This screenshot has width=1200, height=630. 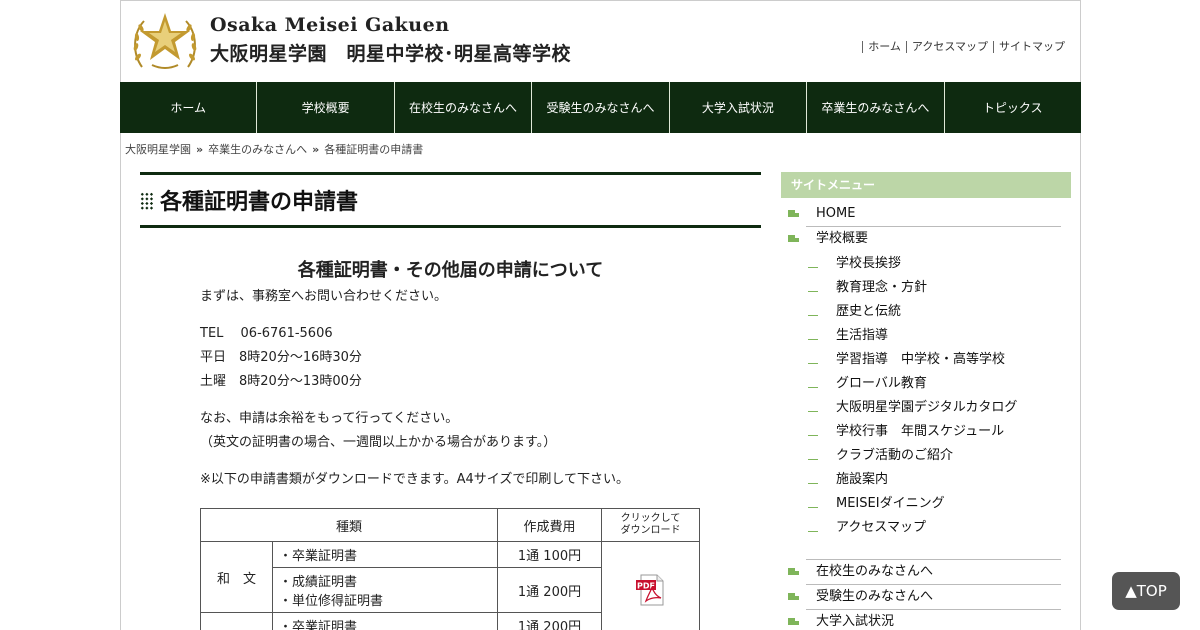 What do you see at coordinates (924, 214) in the screenshot?
I see `sidebar-item-home: HOME` at bounding box center [924, 214].